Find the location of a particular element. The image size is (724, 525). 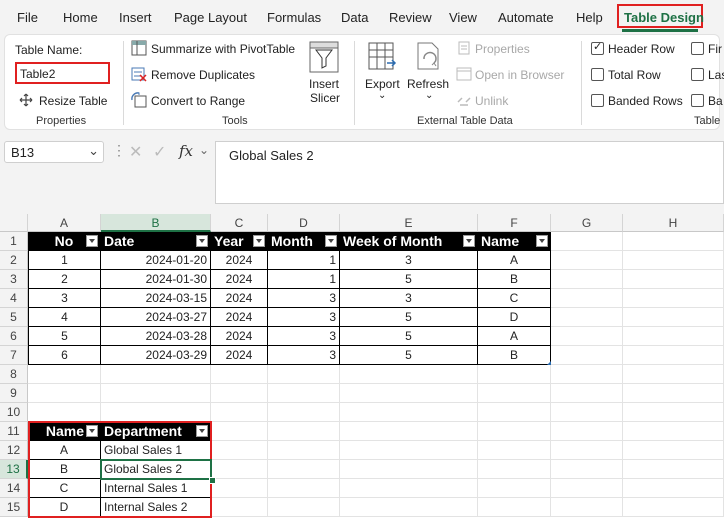

insert-slicer-label-2: Slicer is located at coordinates (325, 98).